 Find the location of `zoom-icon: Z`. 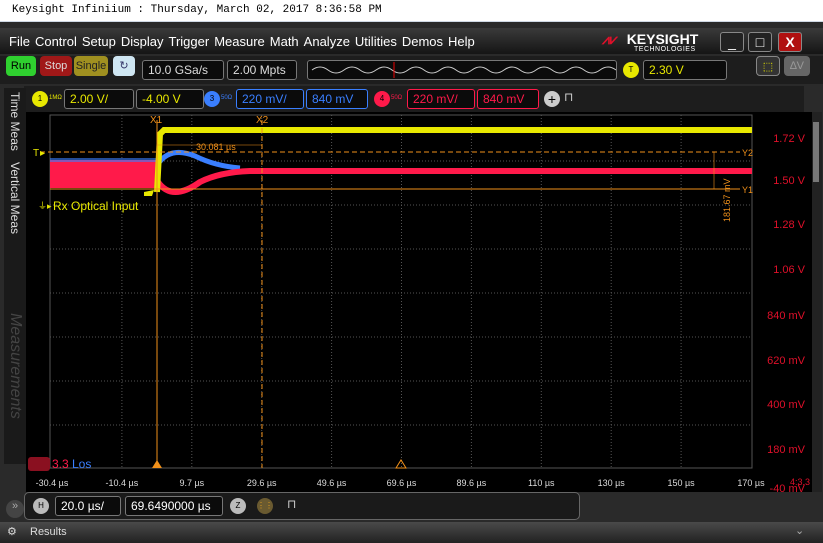

zoom-icon: Z is located at coordinates (238, 506).